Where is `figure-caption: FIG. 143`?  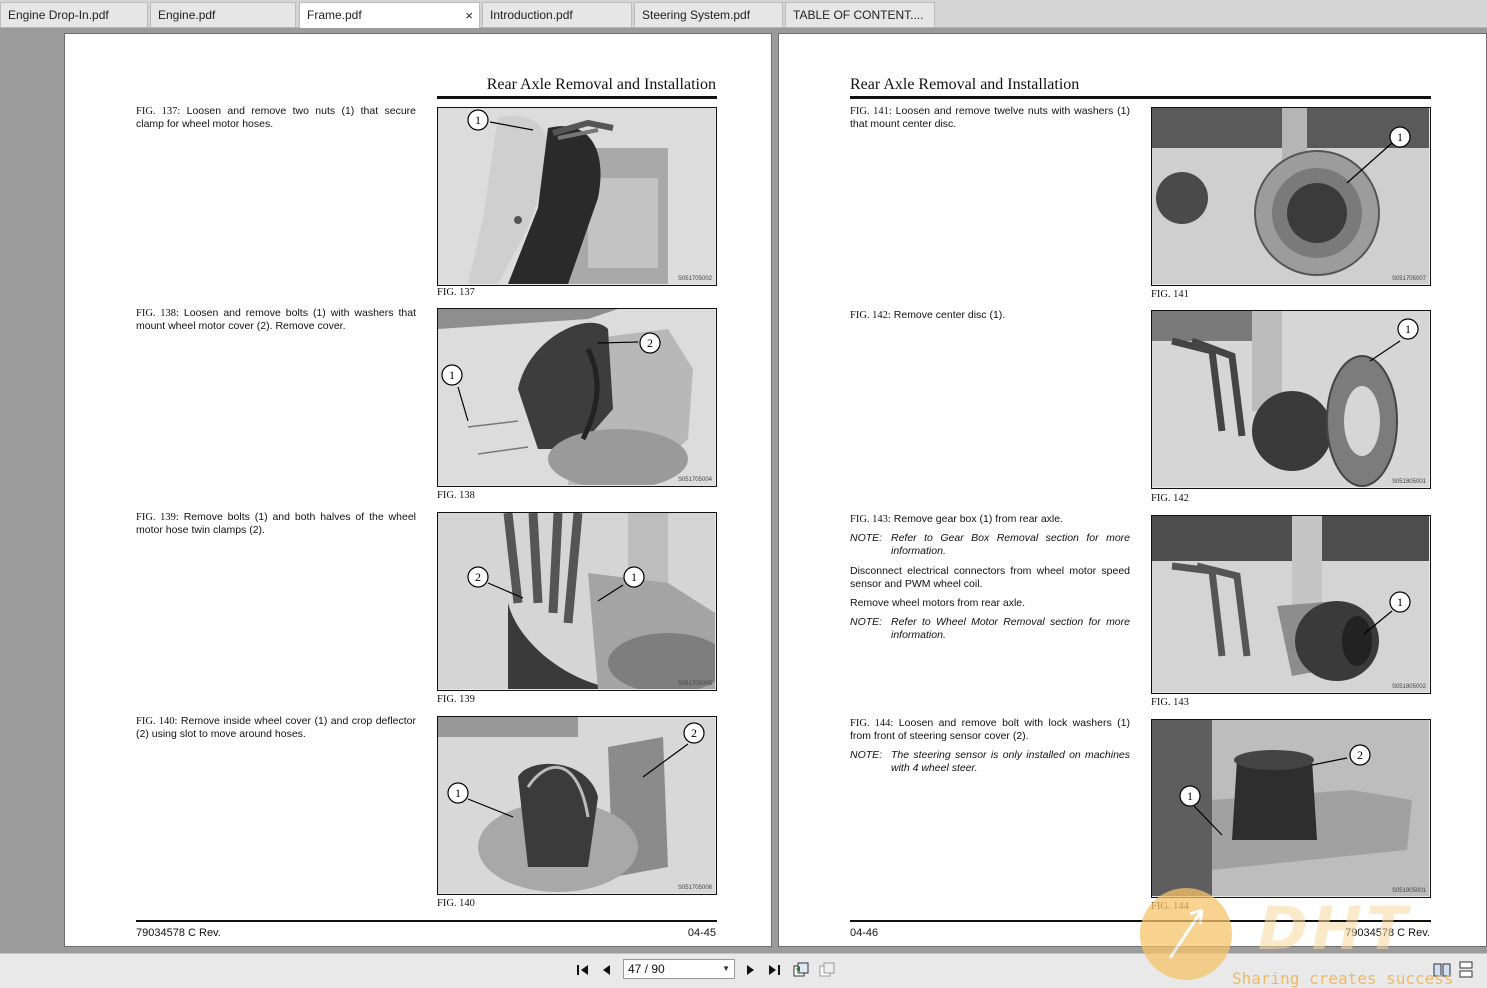
figure-caption: FIG. 143 is located at coordinates (1170, 702).